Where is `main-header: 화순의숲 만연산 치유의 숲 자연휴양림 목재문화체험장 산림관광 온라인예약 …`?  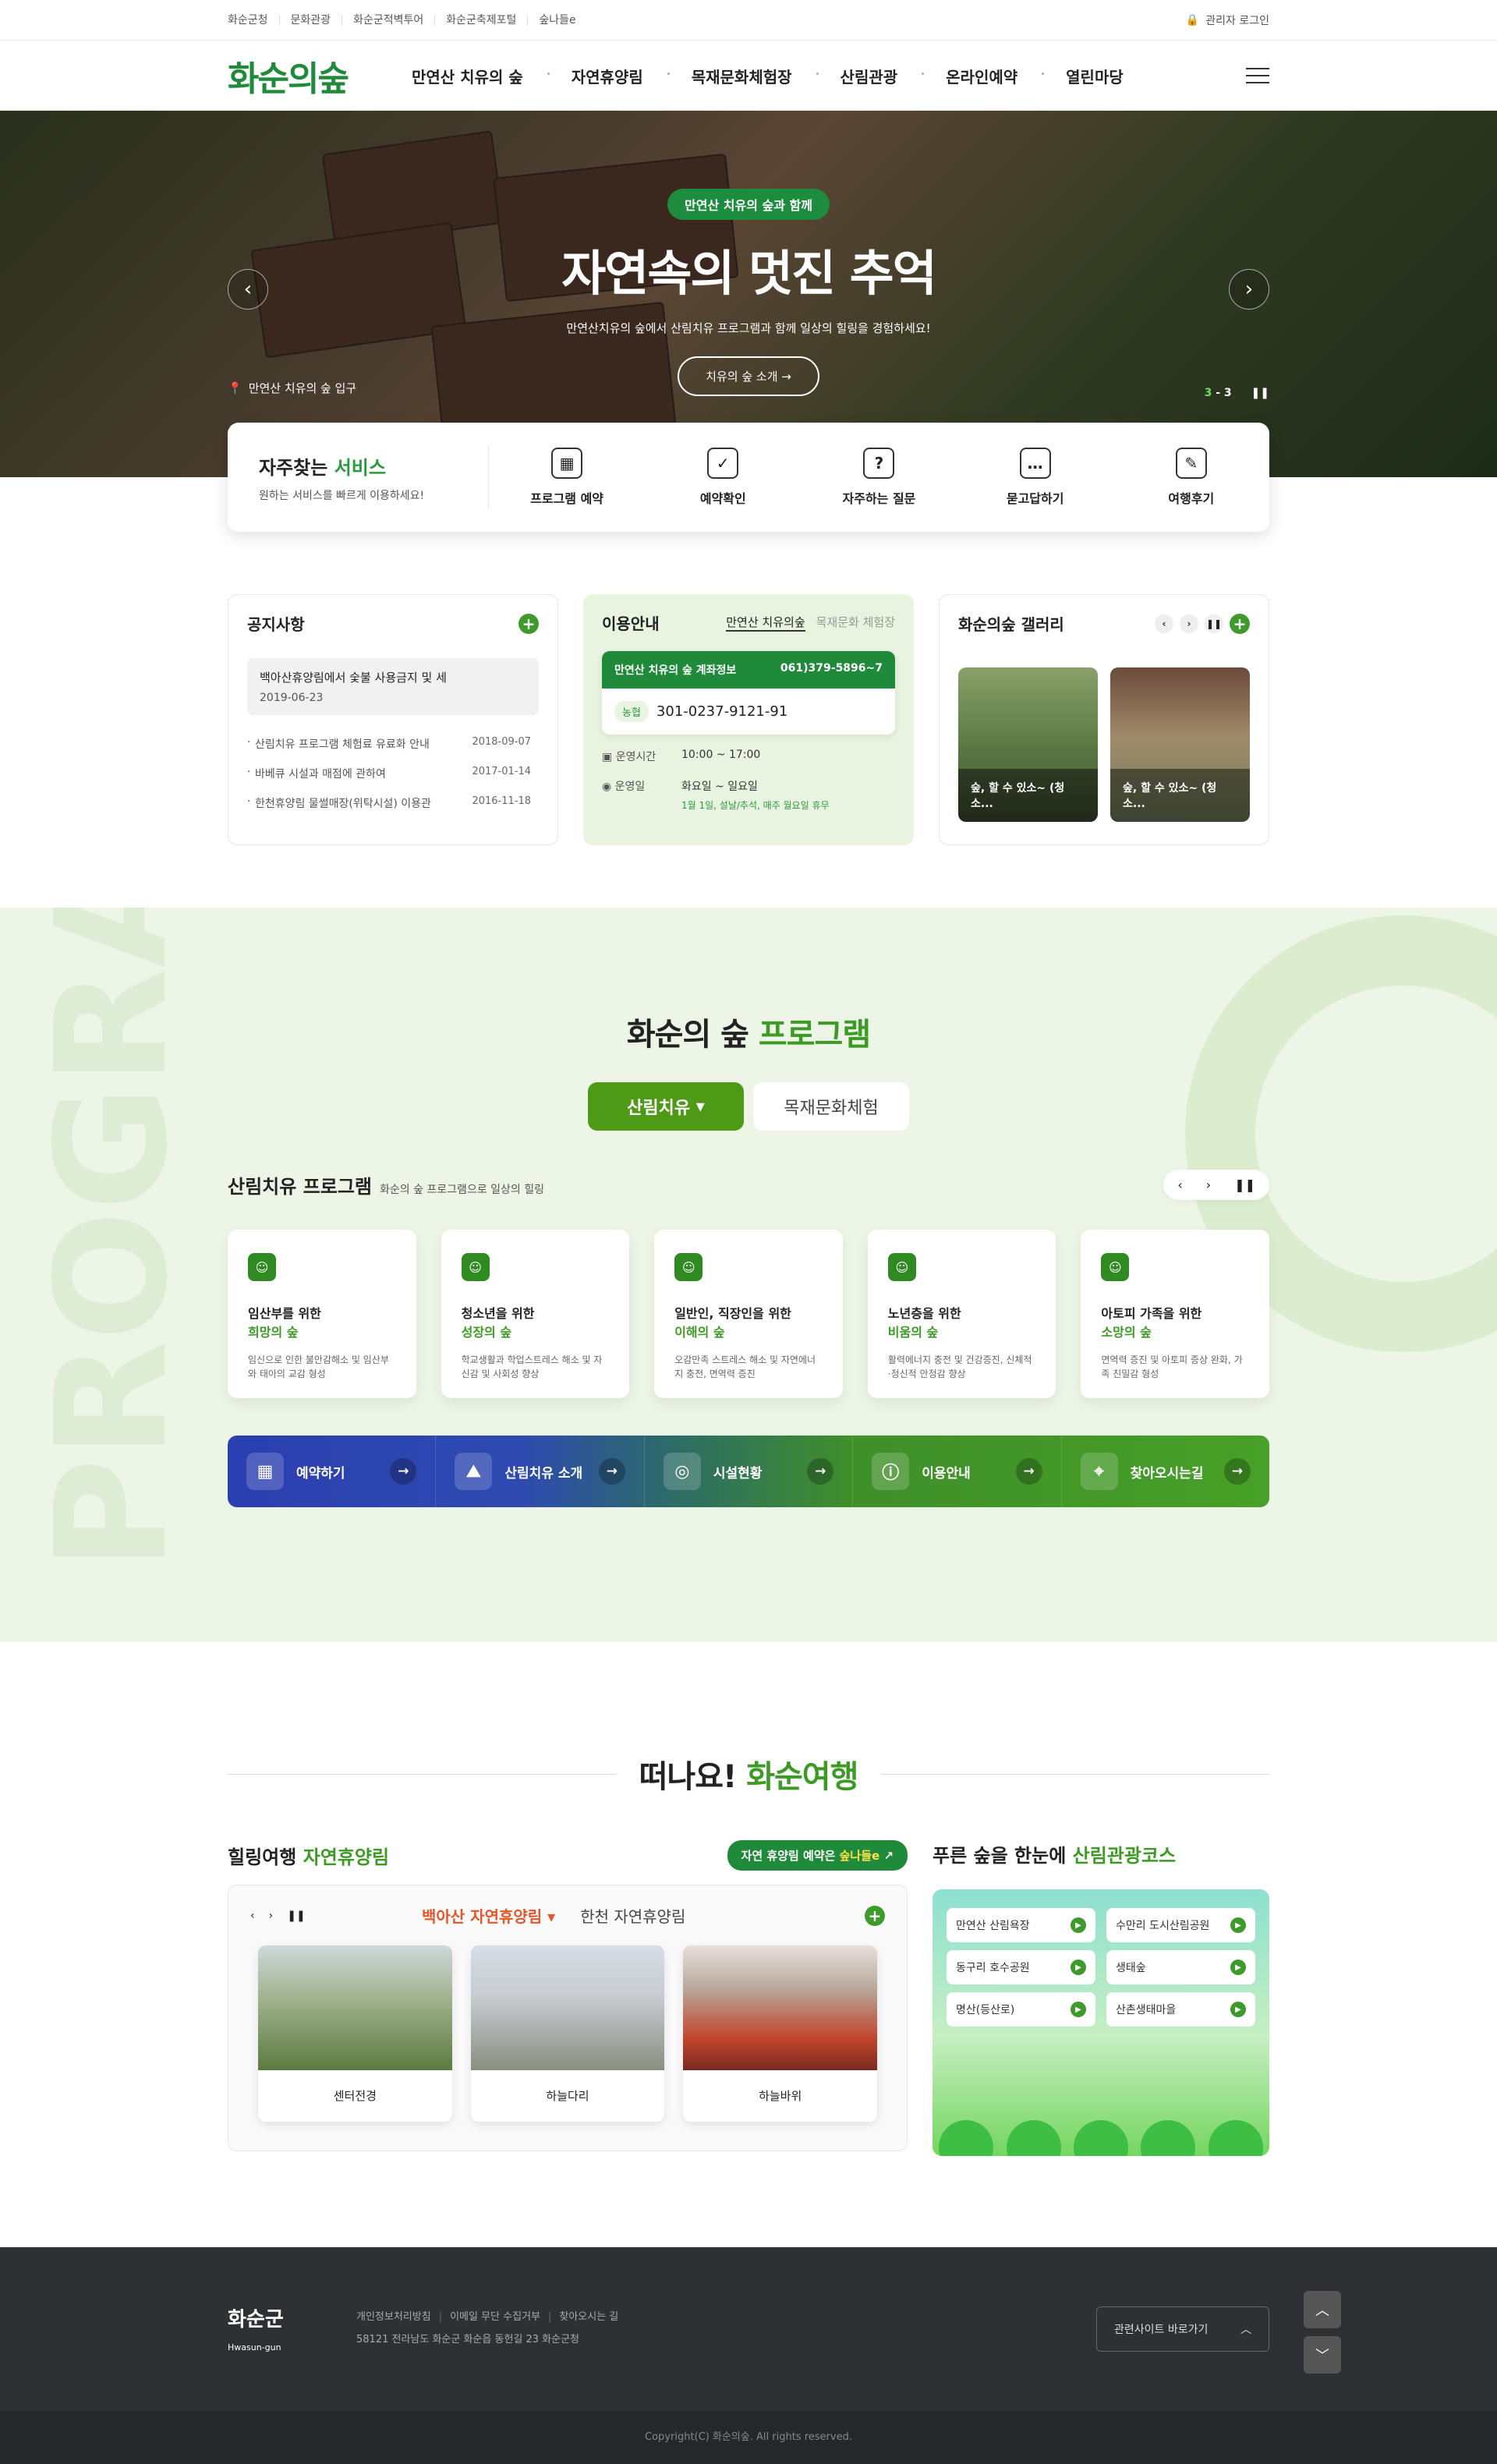
main-header: 화순의숲 만연산 치유의 숲 자연휴양림 목재문화체험장 산림관광 온라인예약 … is located at coordinates (748, 76).